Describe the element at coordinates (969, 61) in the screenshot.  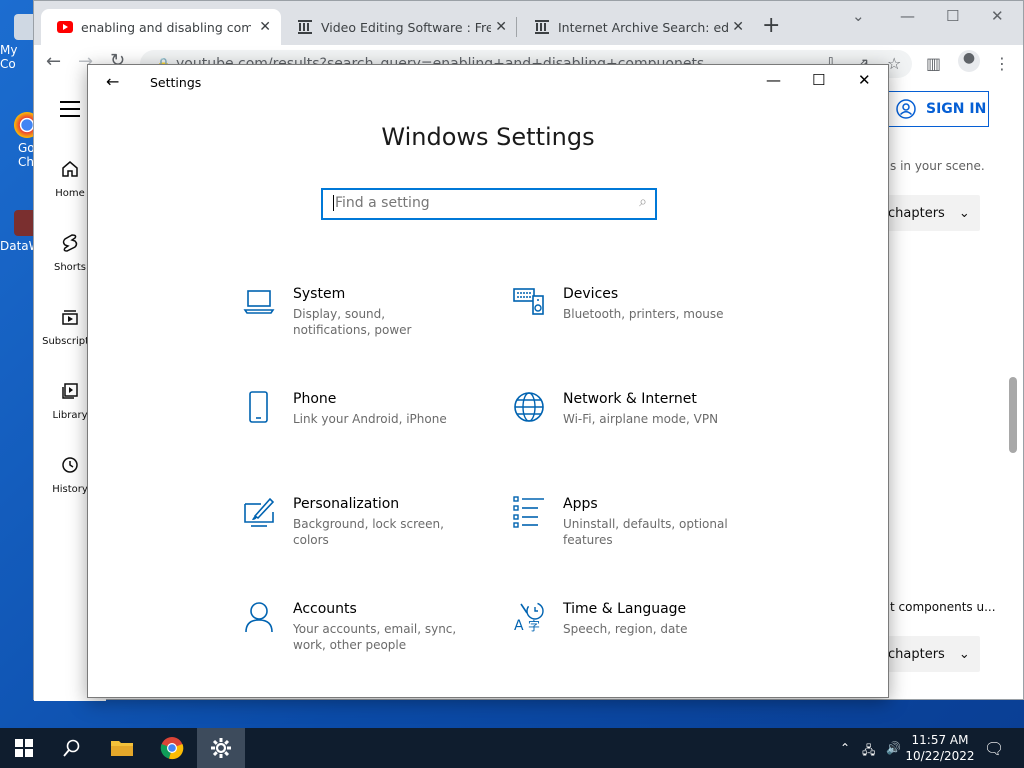
I see `profile-icon: ●` at that location.